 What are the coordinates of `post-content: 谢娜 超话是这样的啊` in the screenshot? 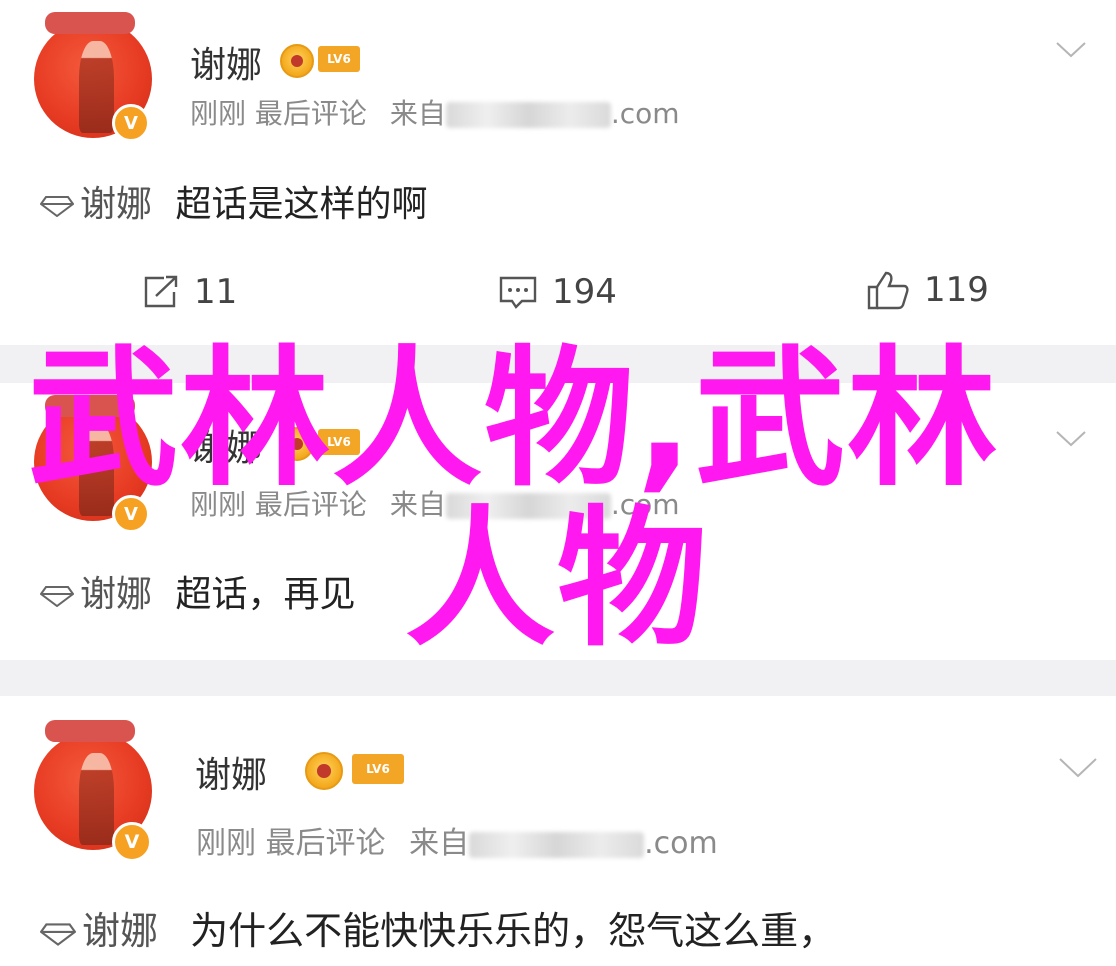 It's located at (233, 201).